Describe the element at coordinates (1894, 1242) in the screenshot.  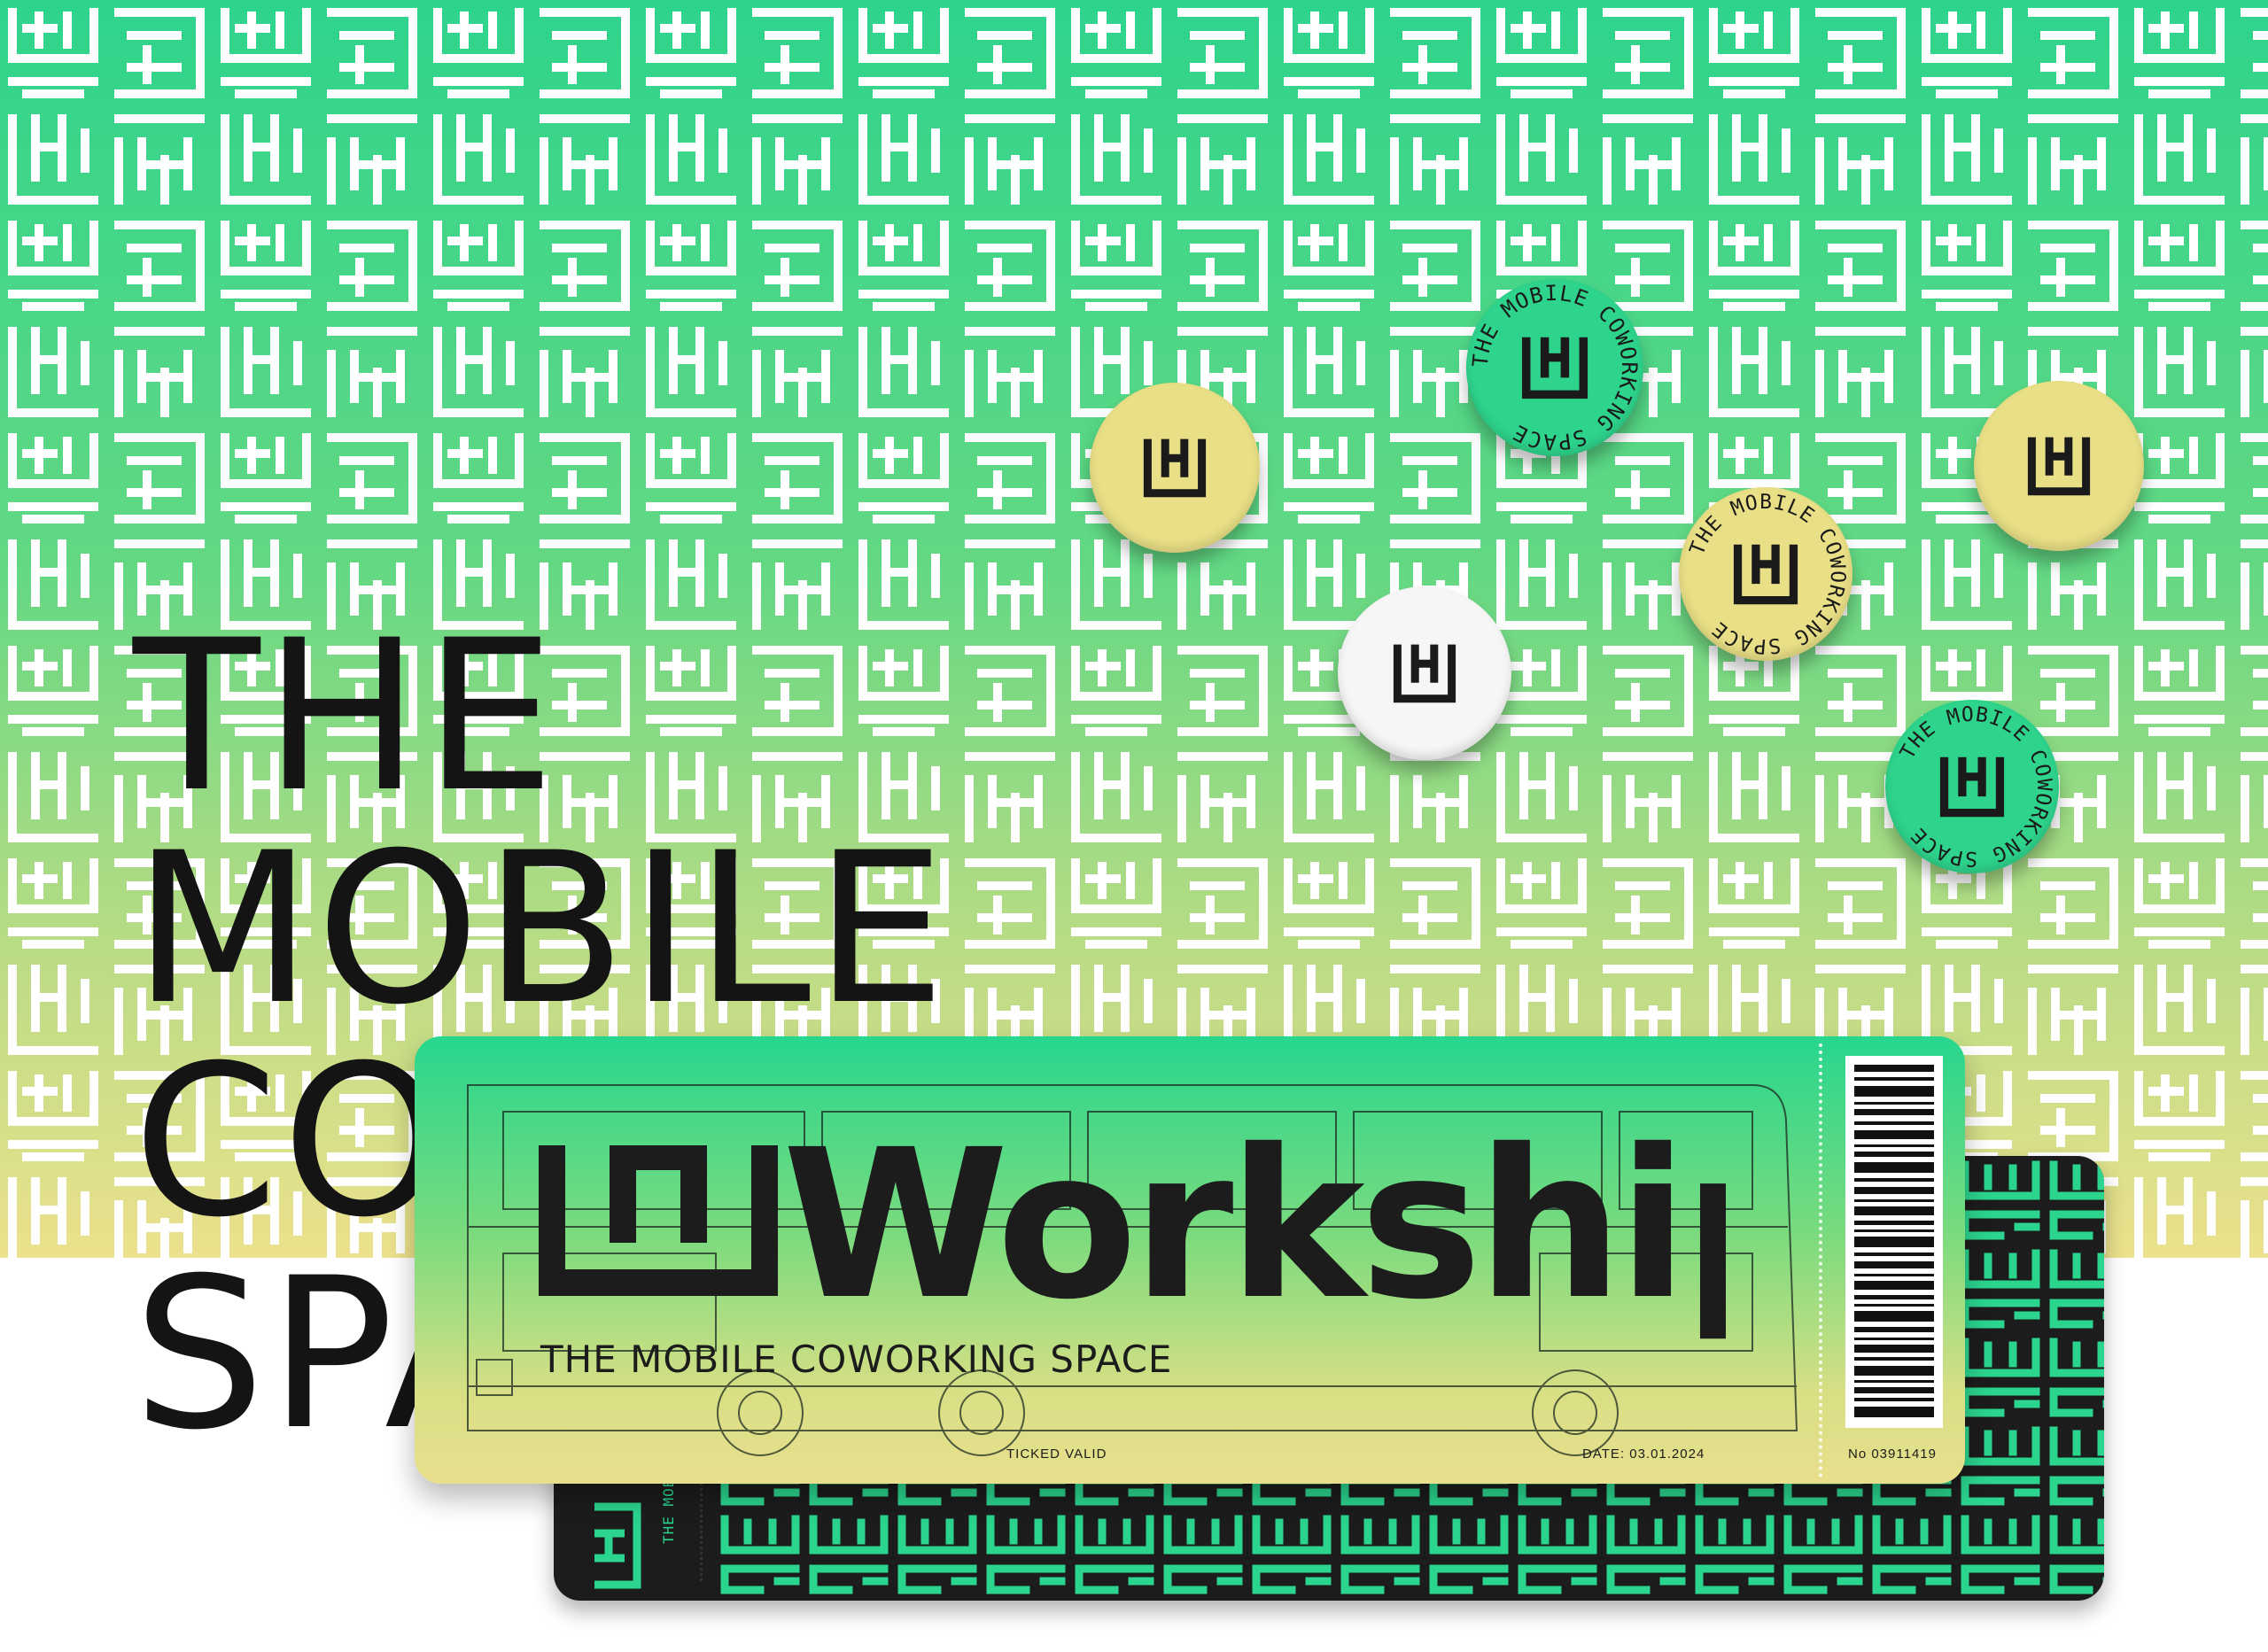
I see `barcode` at that location.